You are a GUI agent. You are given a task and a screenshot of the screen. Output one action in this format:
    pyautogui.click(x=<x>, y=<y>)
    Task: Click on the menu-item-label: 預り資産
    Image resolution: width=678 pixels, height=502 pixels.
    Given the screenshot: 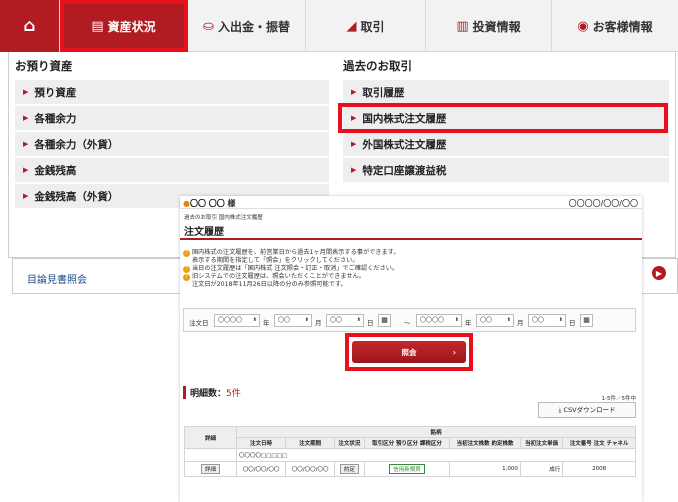 What is the action you would take?
    pyautogui.click(x=55, y=92)
    